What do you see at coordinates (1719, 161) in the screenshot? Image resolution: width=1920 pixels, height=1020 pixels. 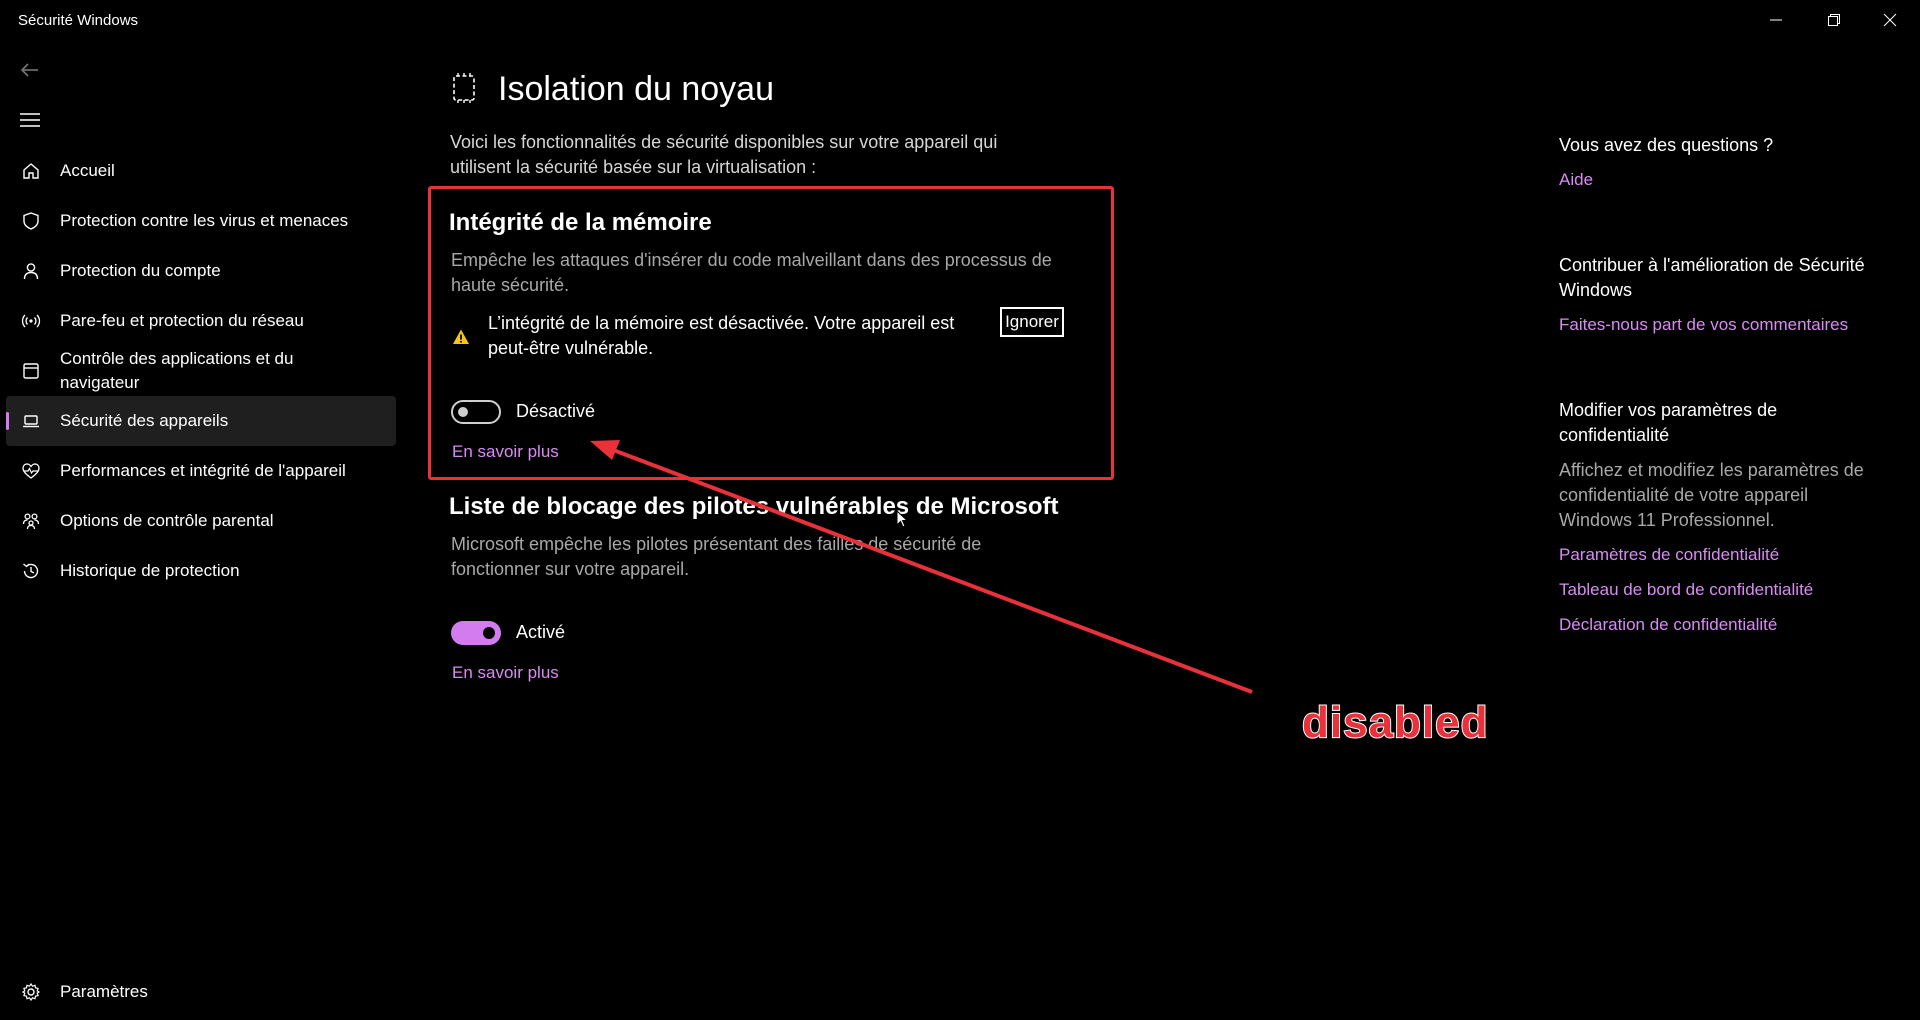 I see `help-section: Vous avez des questions ? Aide` at bounding box center [1719, 161].